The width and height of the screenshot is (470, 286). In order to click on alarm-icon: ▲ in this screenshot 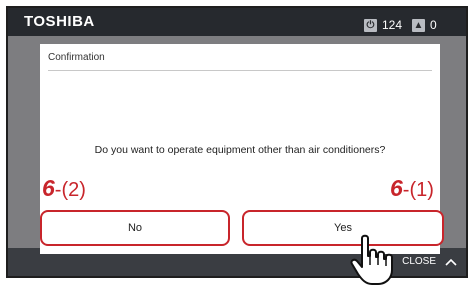, I will do `click(418, 25)`.